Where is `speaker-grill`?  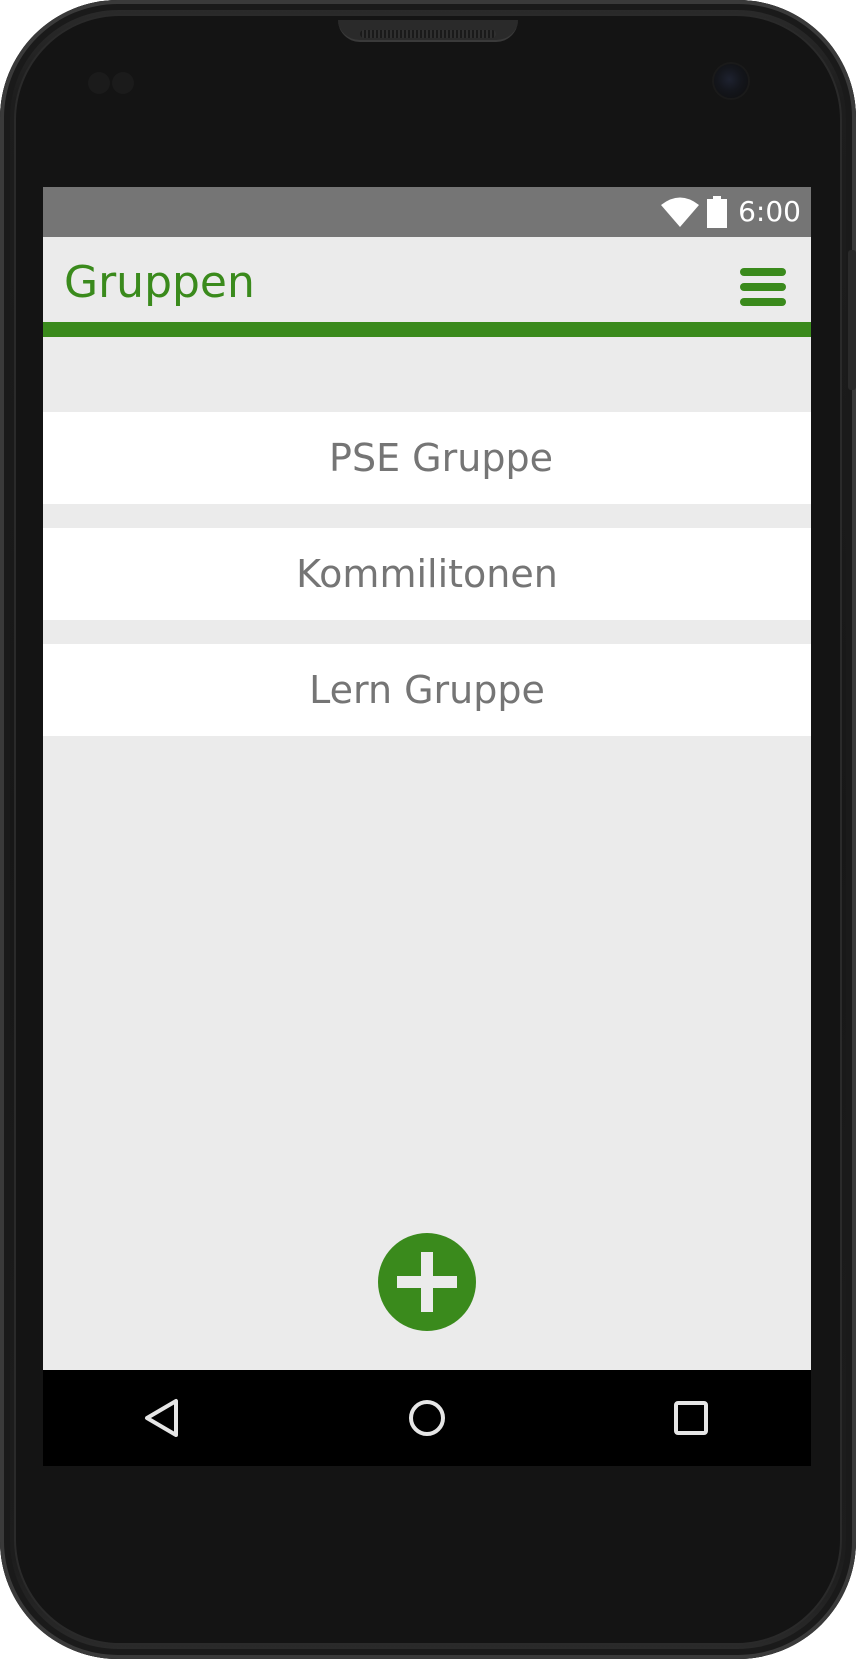
speaker-grill is located at coordinates (428, 34).